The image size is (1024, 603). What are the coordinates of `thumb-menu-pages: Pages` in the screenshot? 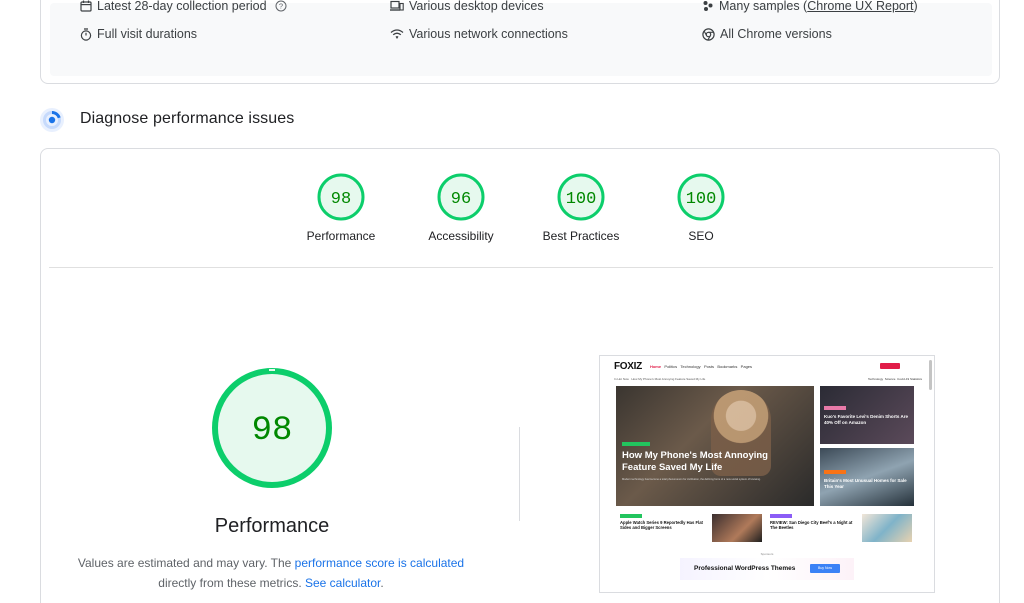 It's located at (746, 366).